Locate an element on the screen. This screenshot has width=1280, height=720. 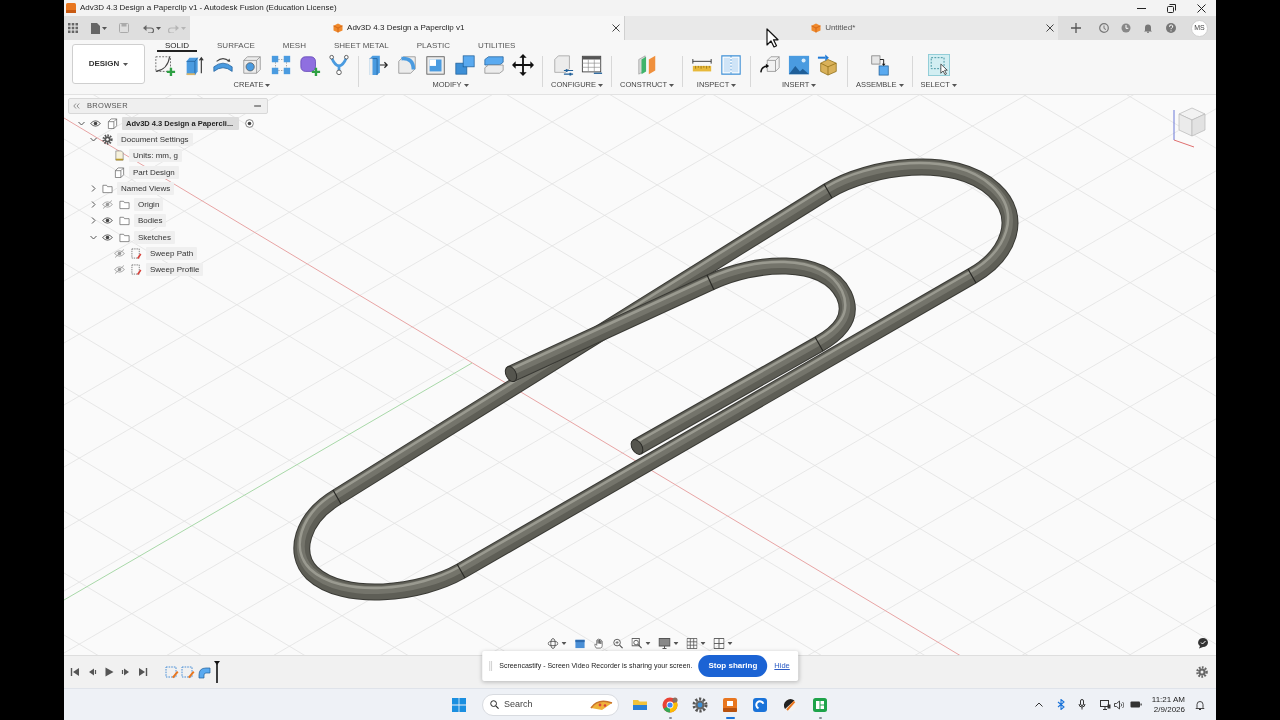
zoom-icon is located at coordinates (618, 643).